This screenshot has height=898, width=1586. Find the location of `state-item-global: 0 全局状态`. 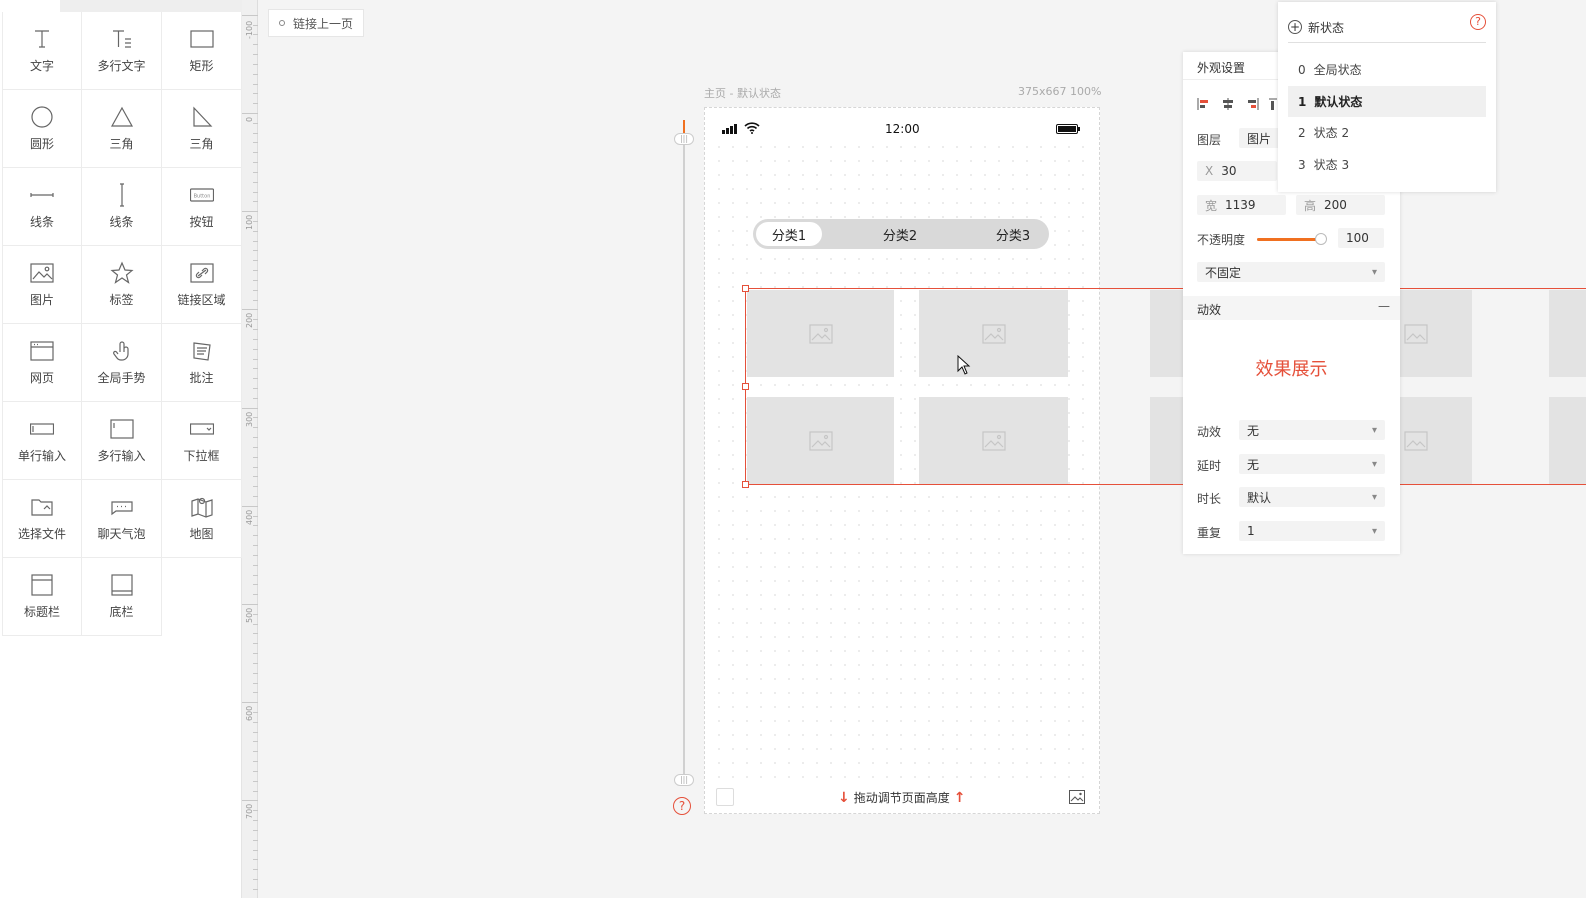

state-item-global: 0 全局状态 is located at coordinates (1387, 69).